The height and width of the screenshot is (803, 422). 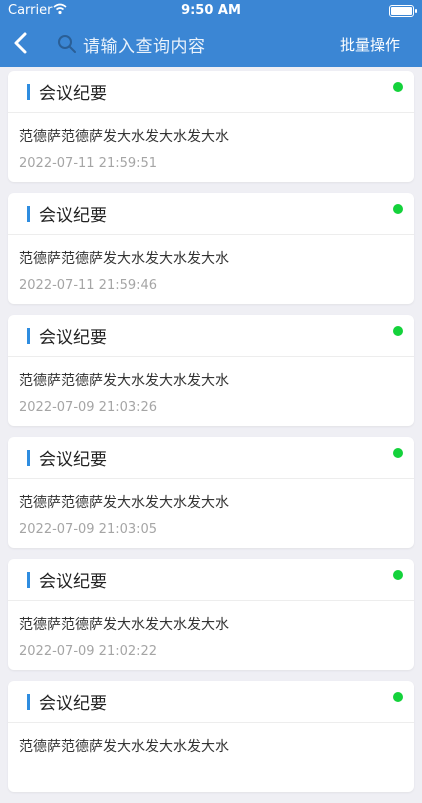 I want to click on status-time: 9:50 AM, so click(x=211, y=10).